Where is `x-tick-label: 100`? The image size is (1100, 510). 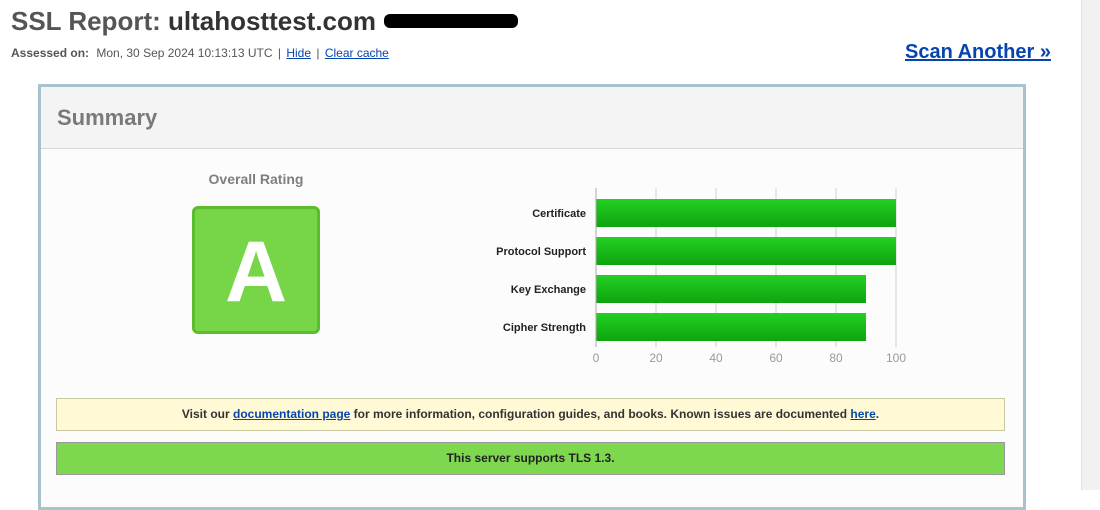
x-tick-label: 100 is located at coordinates (896, 358).